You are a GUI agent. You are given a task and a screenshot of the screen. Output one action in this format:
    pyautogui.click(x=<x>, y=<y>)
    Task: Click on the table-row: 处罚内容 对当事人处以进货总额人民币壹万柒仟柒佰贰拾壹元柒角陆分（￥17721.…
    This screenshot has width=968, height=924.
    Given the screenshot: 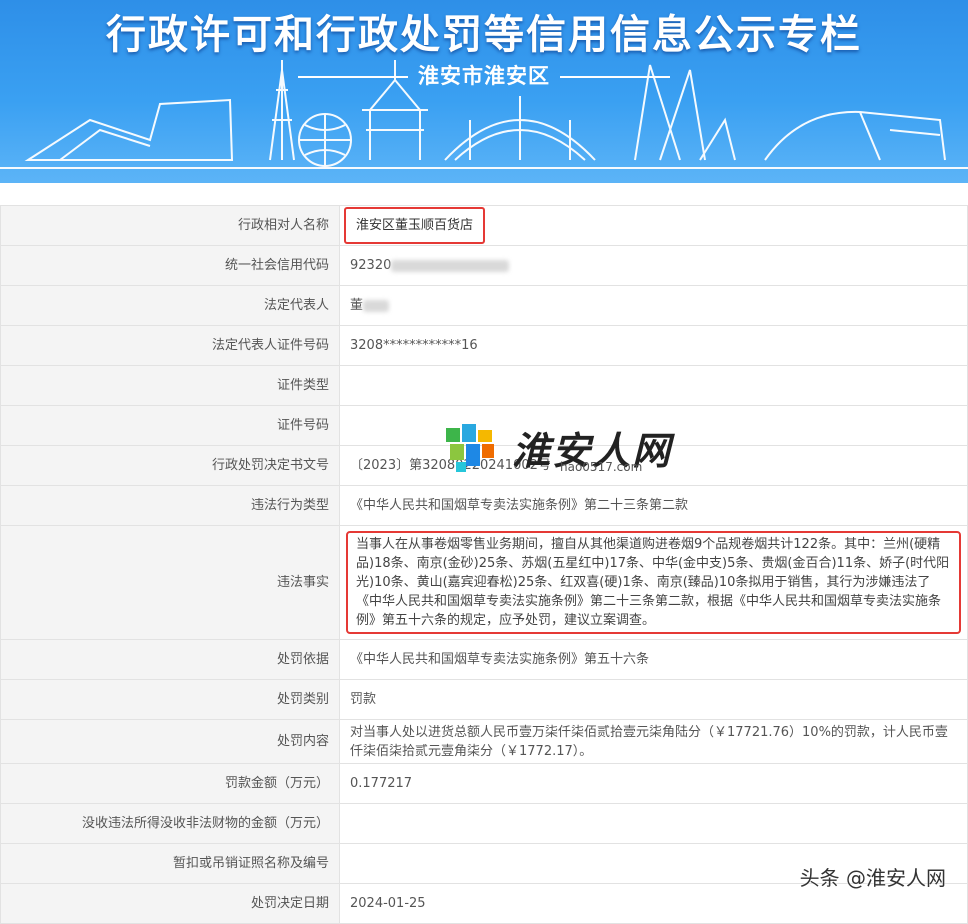 What is the action you would take?
    pyautogui.click(x=484, y=741)
    